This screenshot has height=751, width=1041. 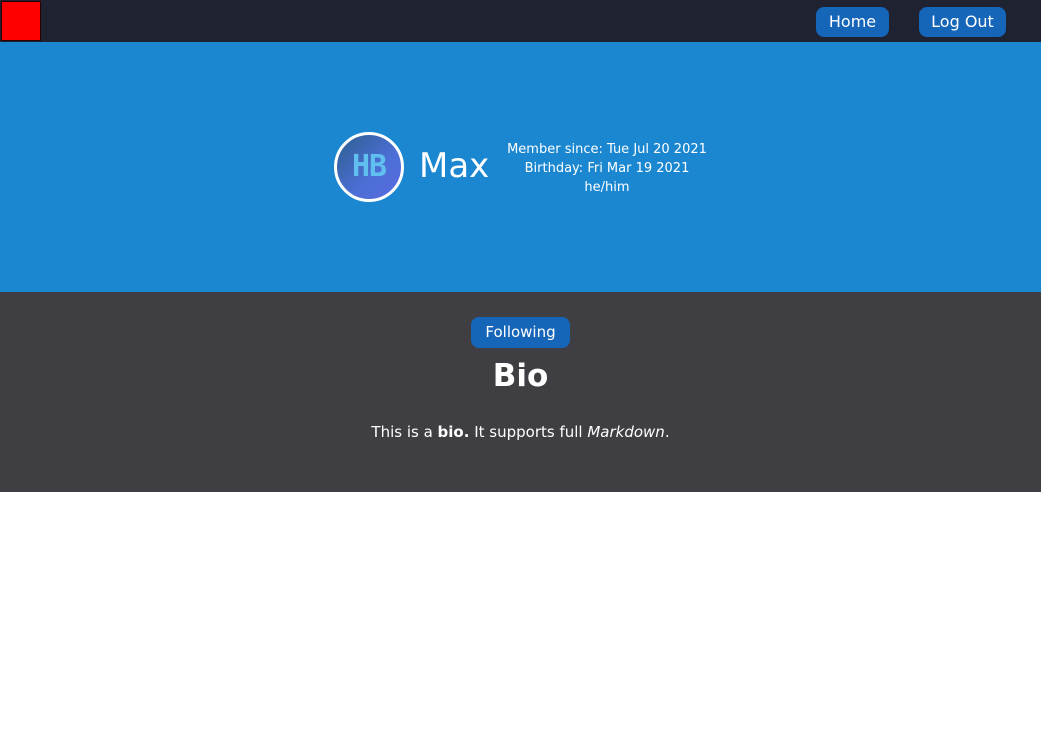 What do you see at coordinates (520, 21) in the screenshot?
I see `top-navbar: Home Log Out` at bounding box center [520, 21].